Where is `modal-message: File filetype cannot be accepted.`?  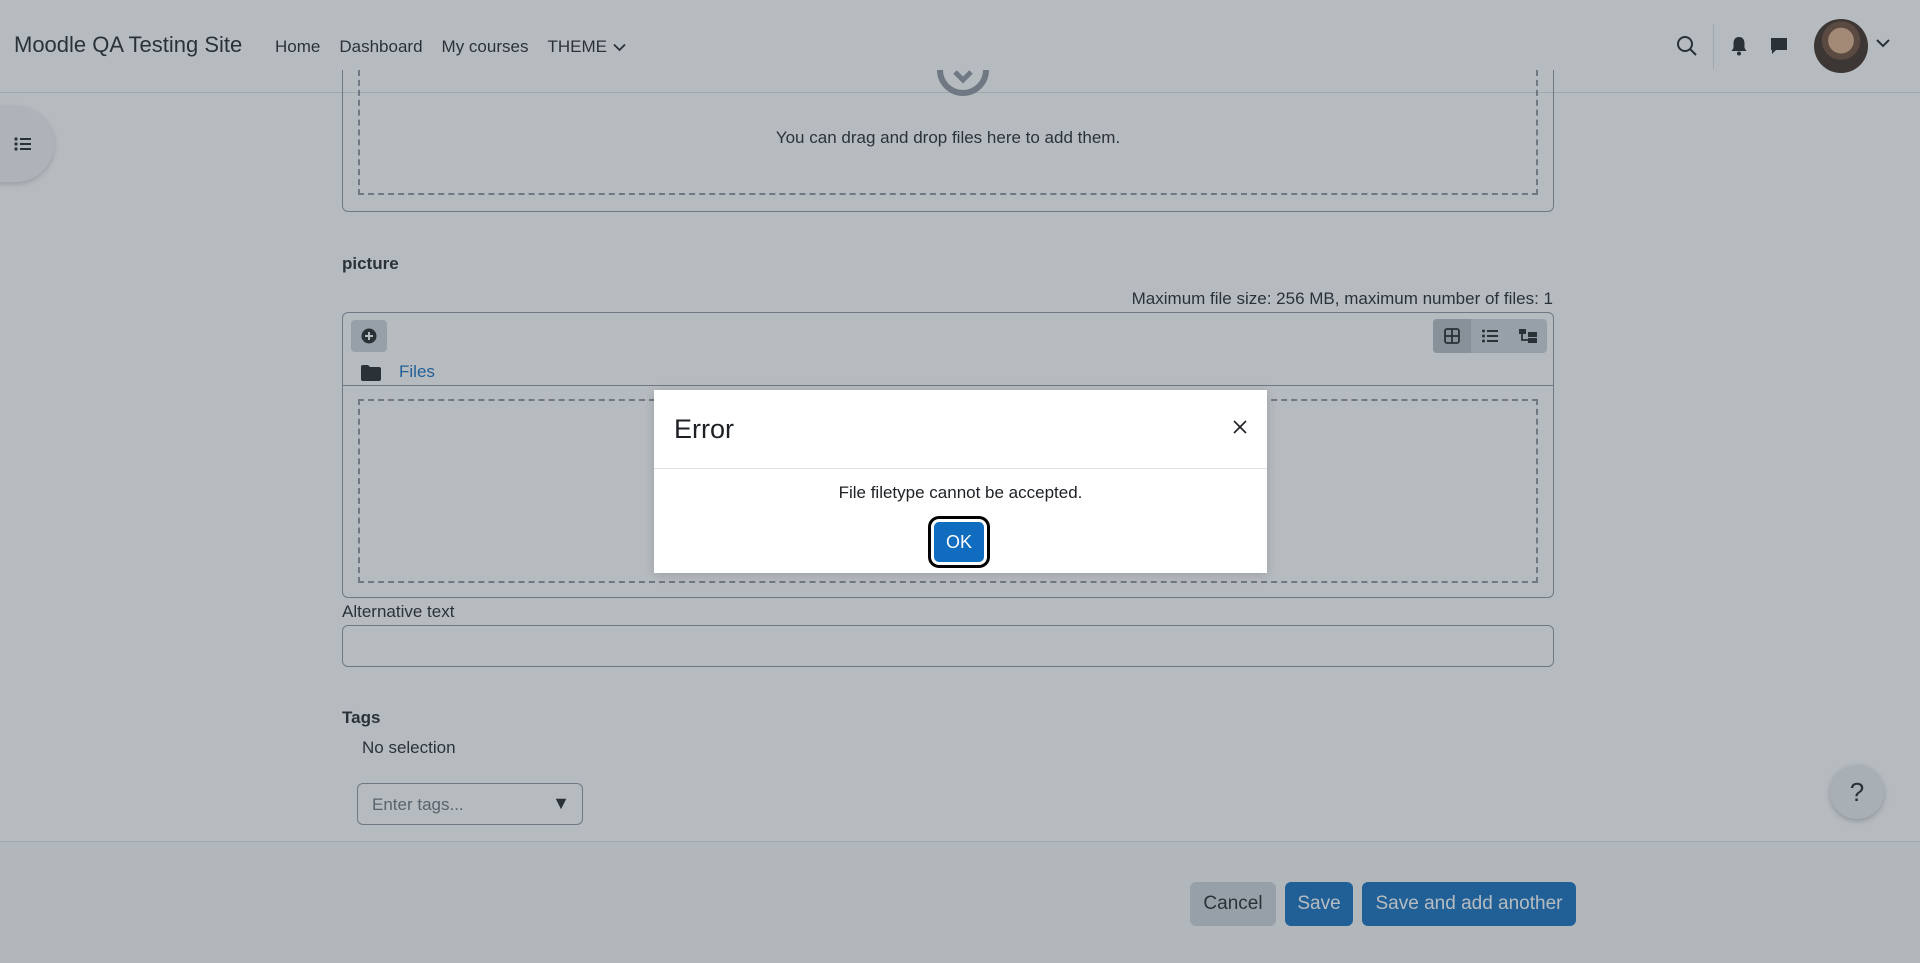
modal-message: File filetype cannot be accepted. is located at coordinates (960, 492).